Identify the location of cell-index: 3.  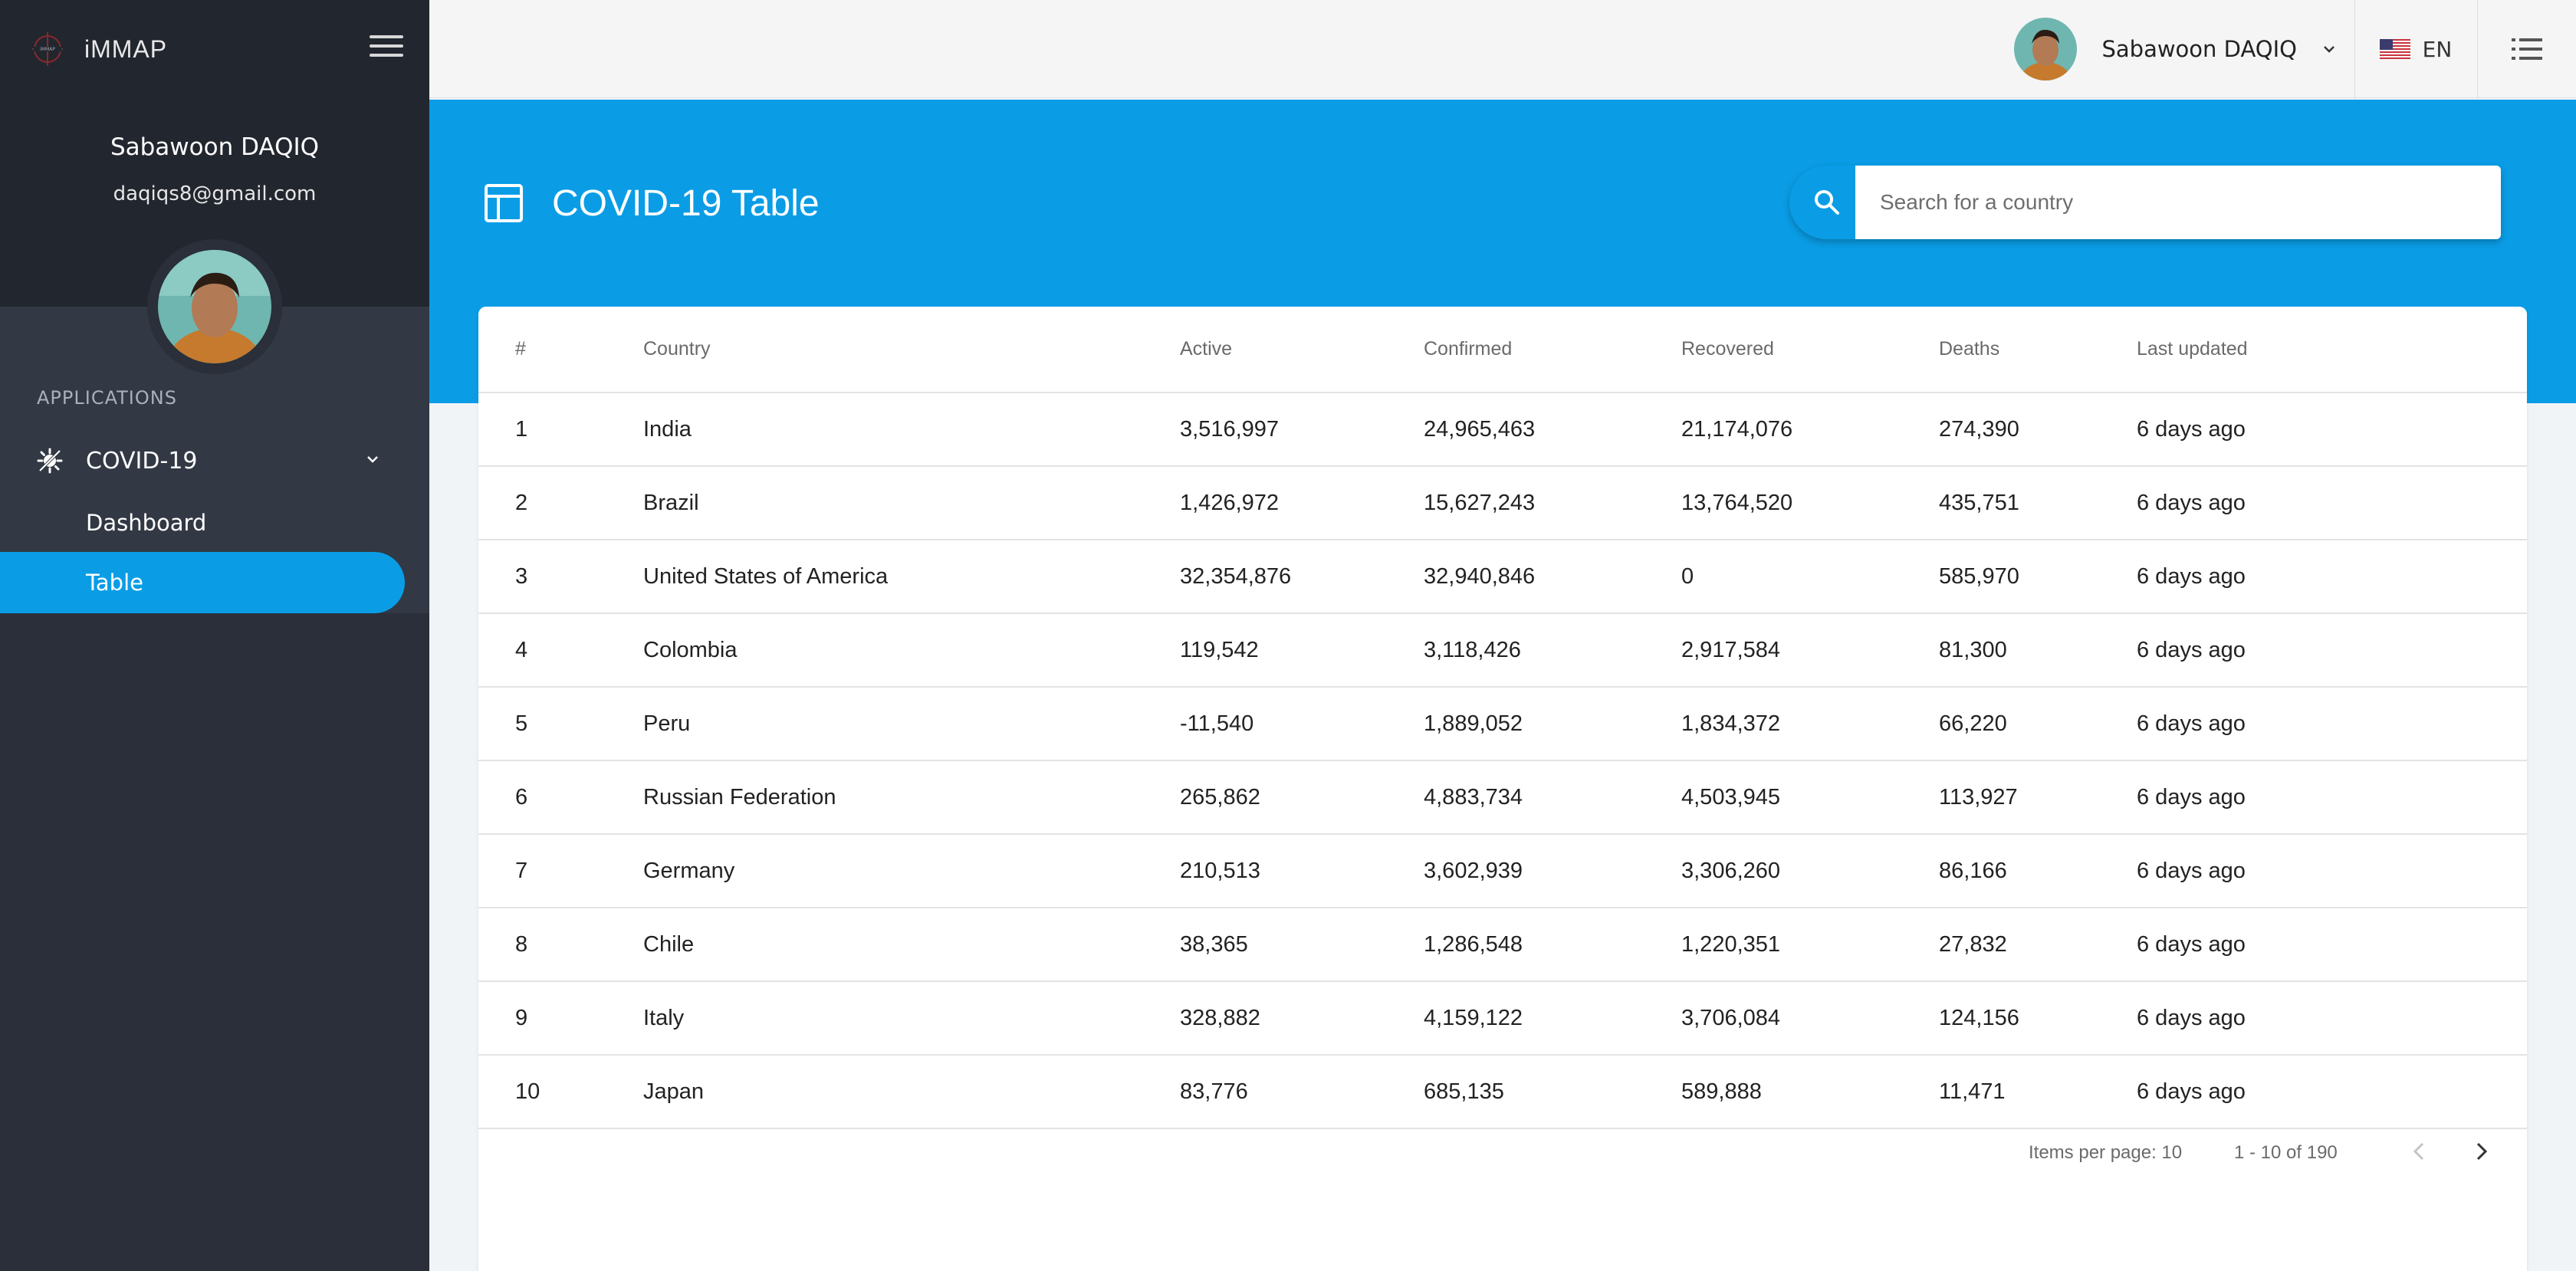
(560, 577).